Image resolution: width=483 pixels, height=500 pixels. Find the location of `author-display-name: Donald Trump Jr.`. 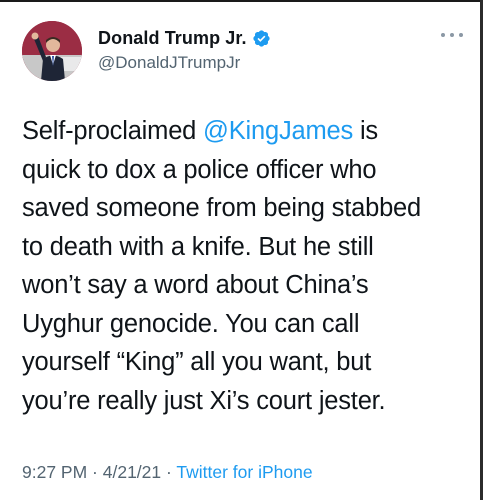

author-display-name: Donald Trump Jr. is located at coordinates (172, 38).